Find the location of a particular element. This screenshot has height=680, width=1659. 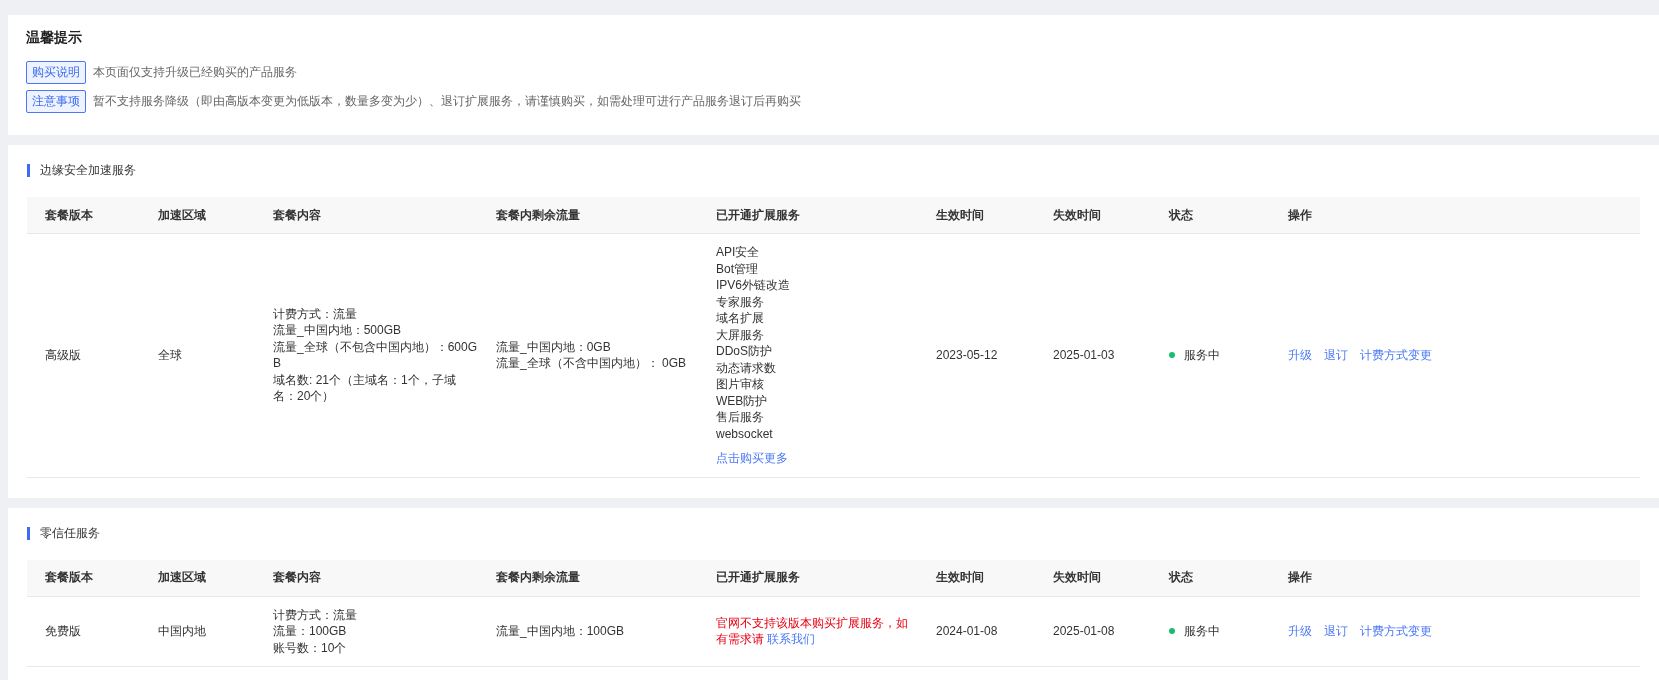

extension-service: 售后服务 is located at coordinates (740, 417).